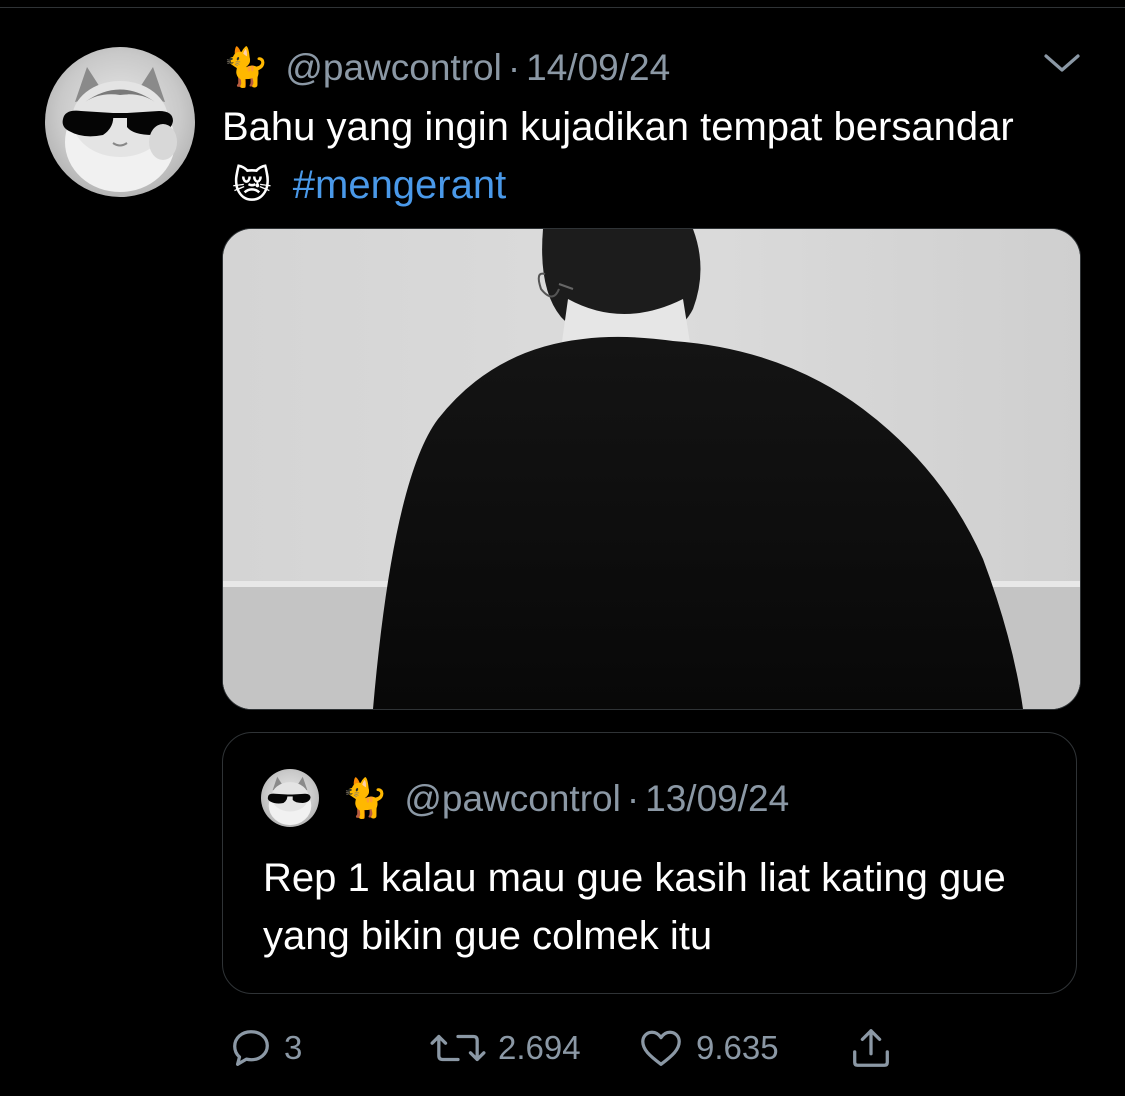 This screenshot has width=1125, height=1096. I want to click on tweet-date: 14/09/24, so click(598, 68).